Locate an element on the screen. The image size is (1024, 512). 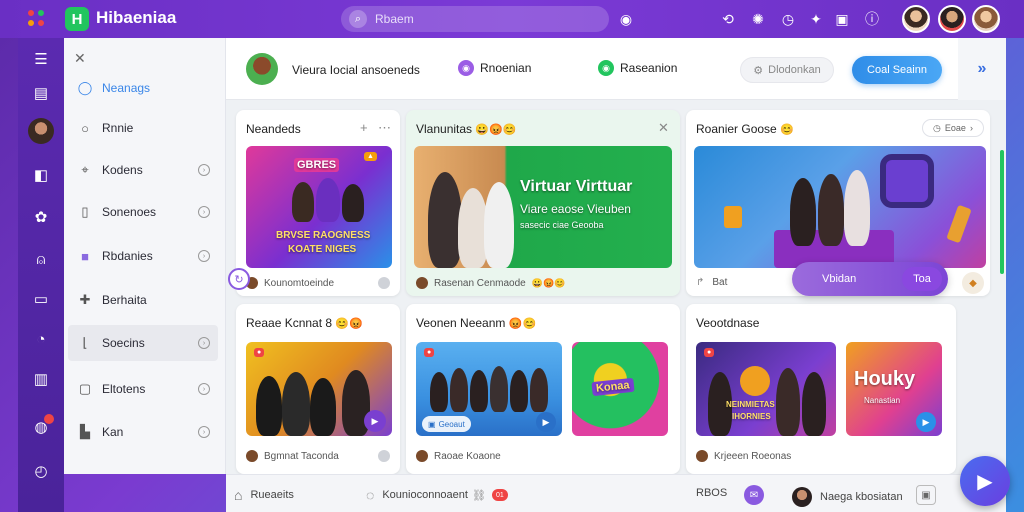
media-icon: ▣ is located at coordinates (842, 19).